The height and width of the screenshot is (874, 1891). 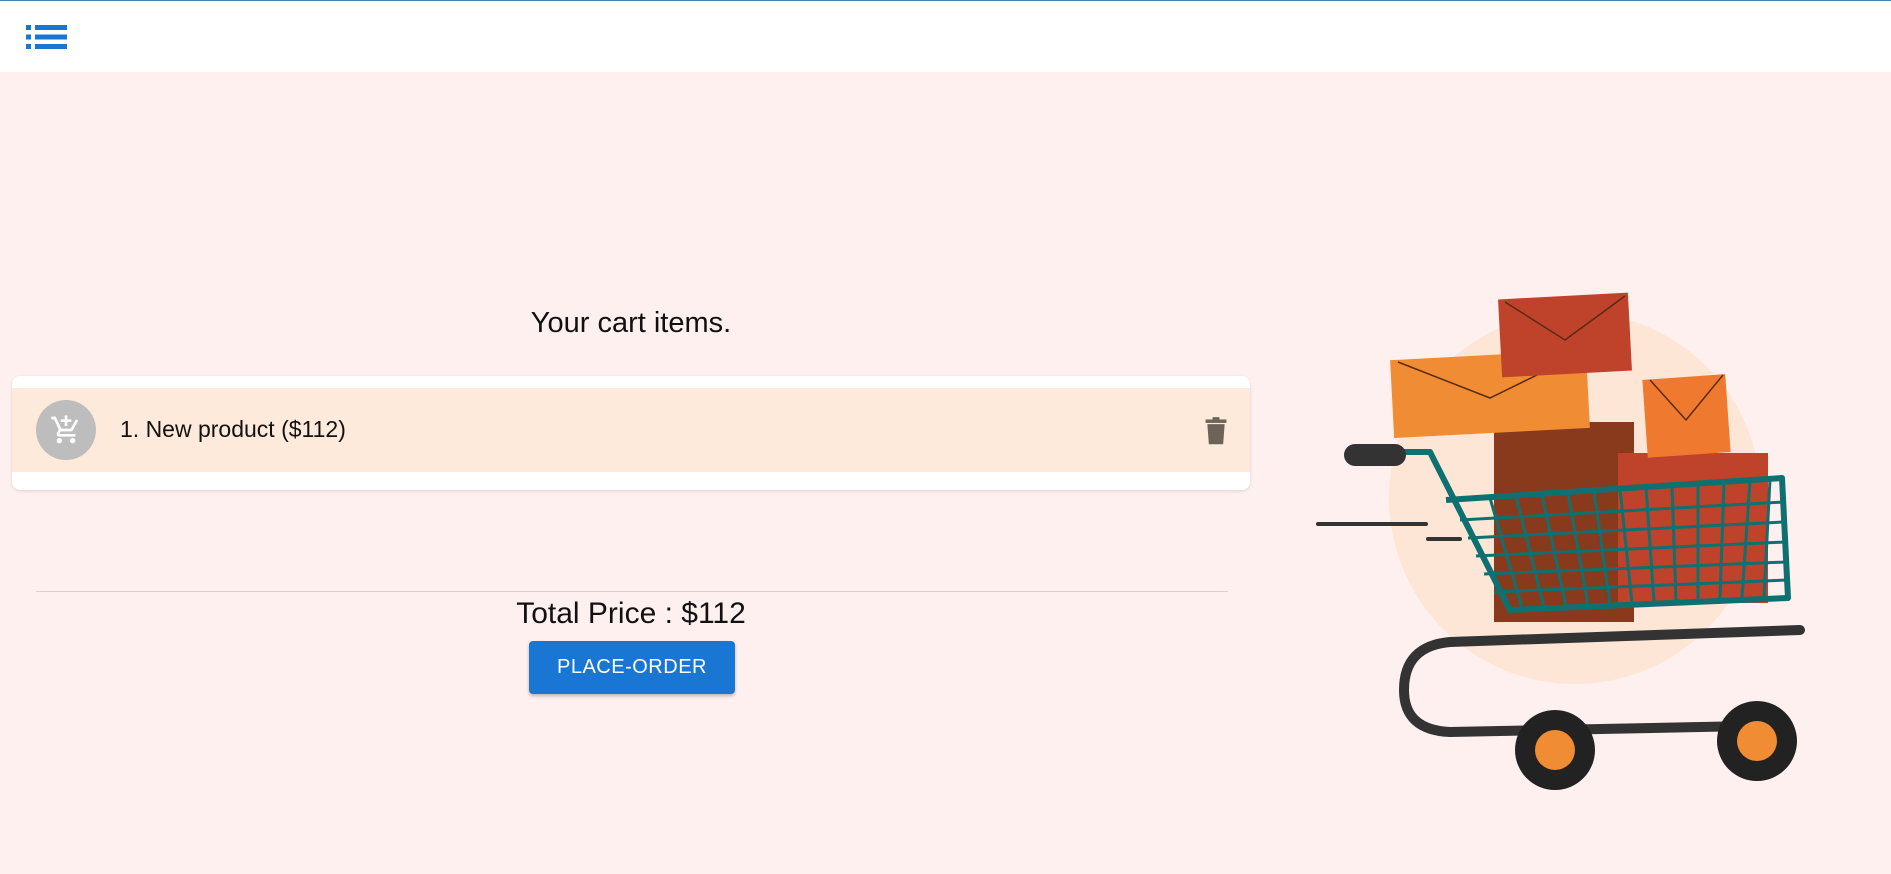 I want to click on divider, so click(x=632, y=591).